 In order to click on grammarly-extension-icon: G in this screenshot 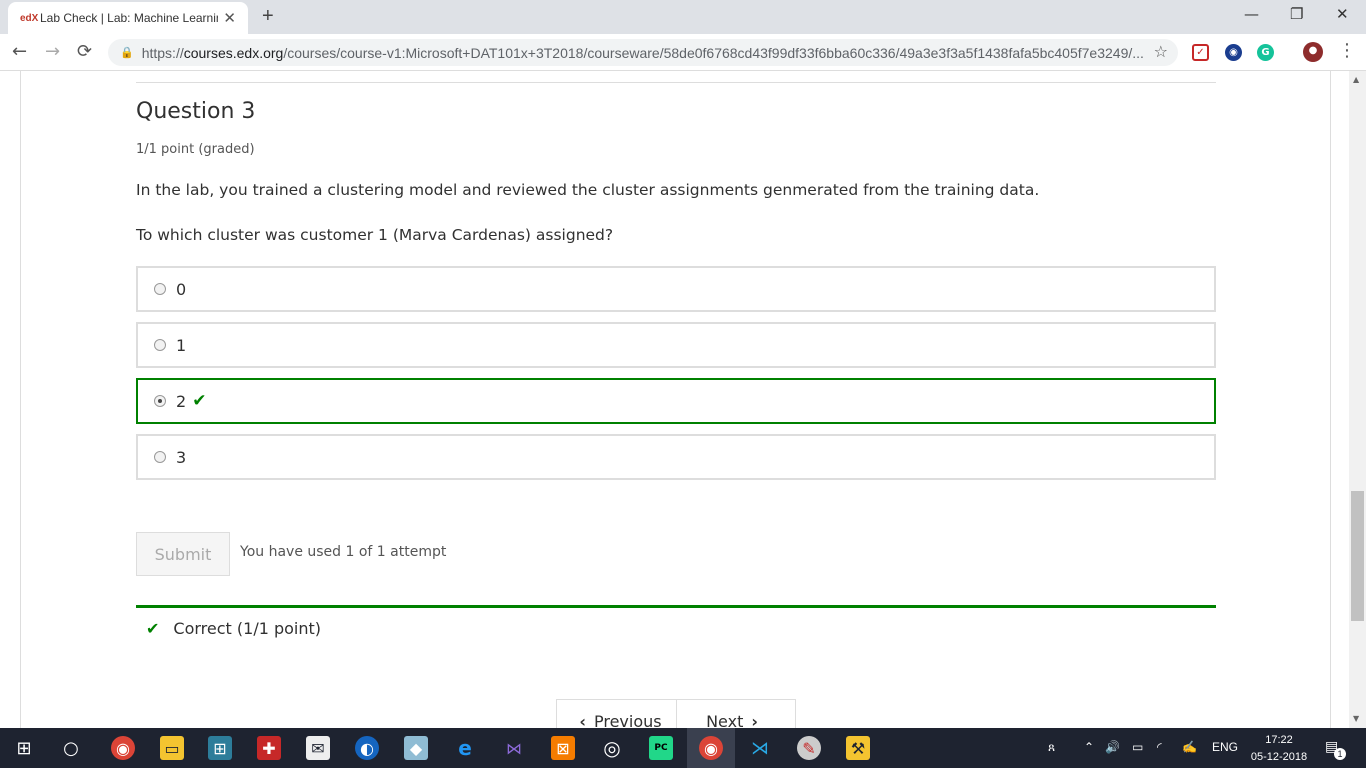, I will do `click(1265, 52)`.